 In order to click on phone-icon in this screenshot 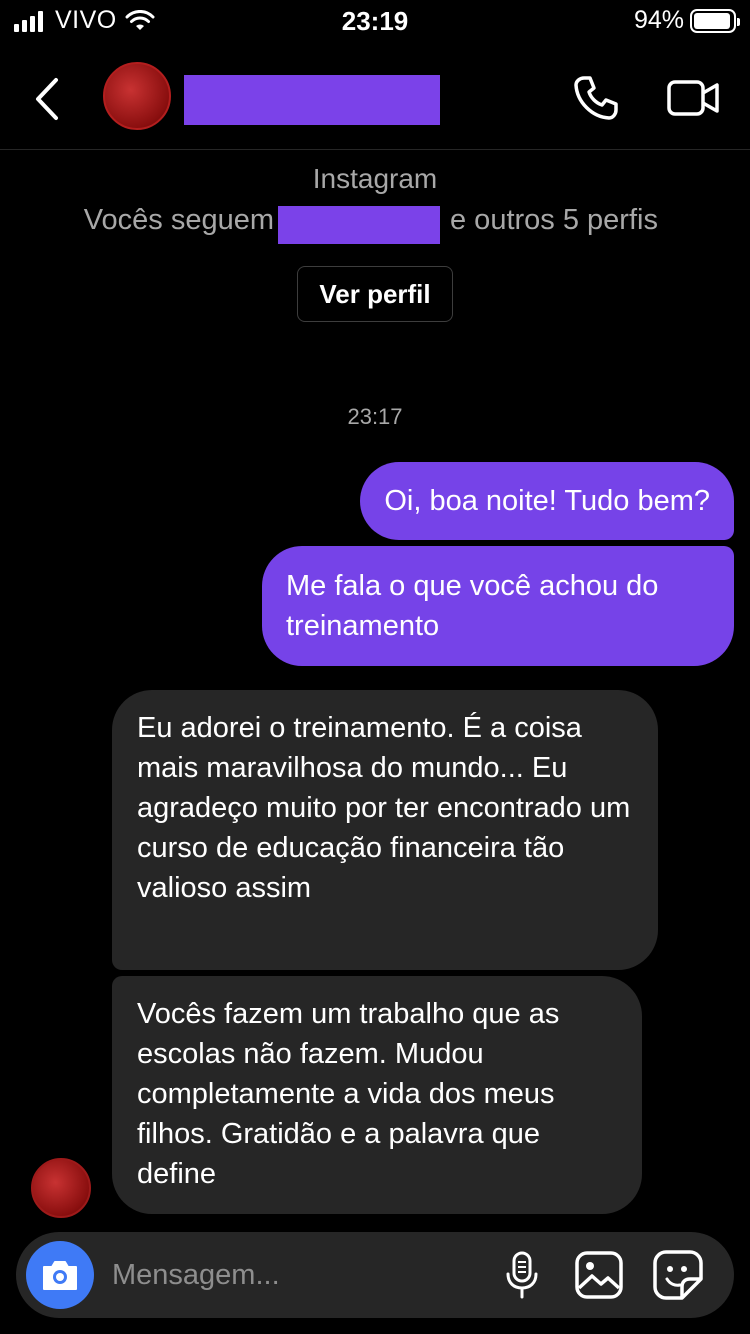, I will do `click(596, 98)`.